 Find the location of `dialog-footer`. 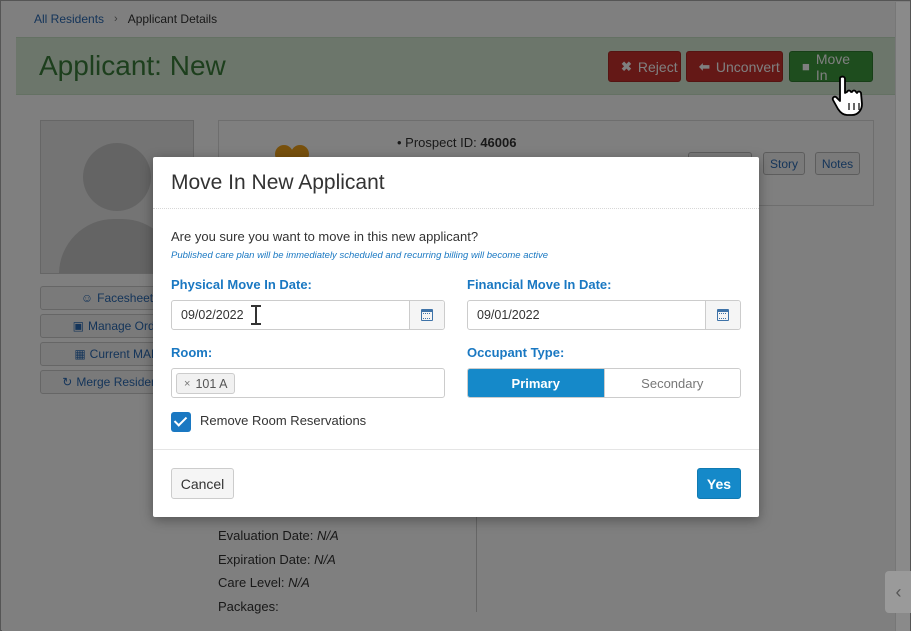

dialog-footer is located at coordinates (456, 449).